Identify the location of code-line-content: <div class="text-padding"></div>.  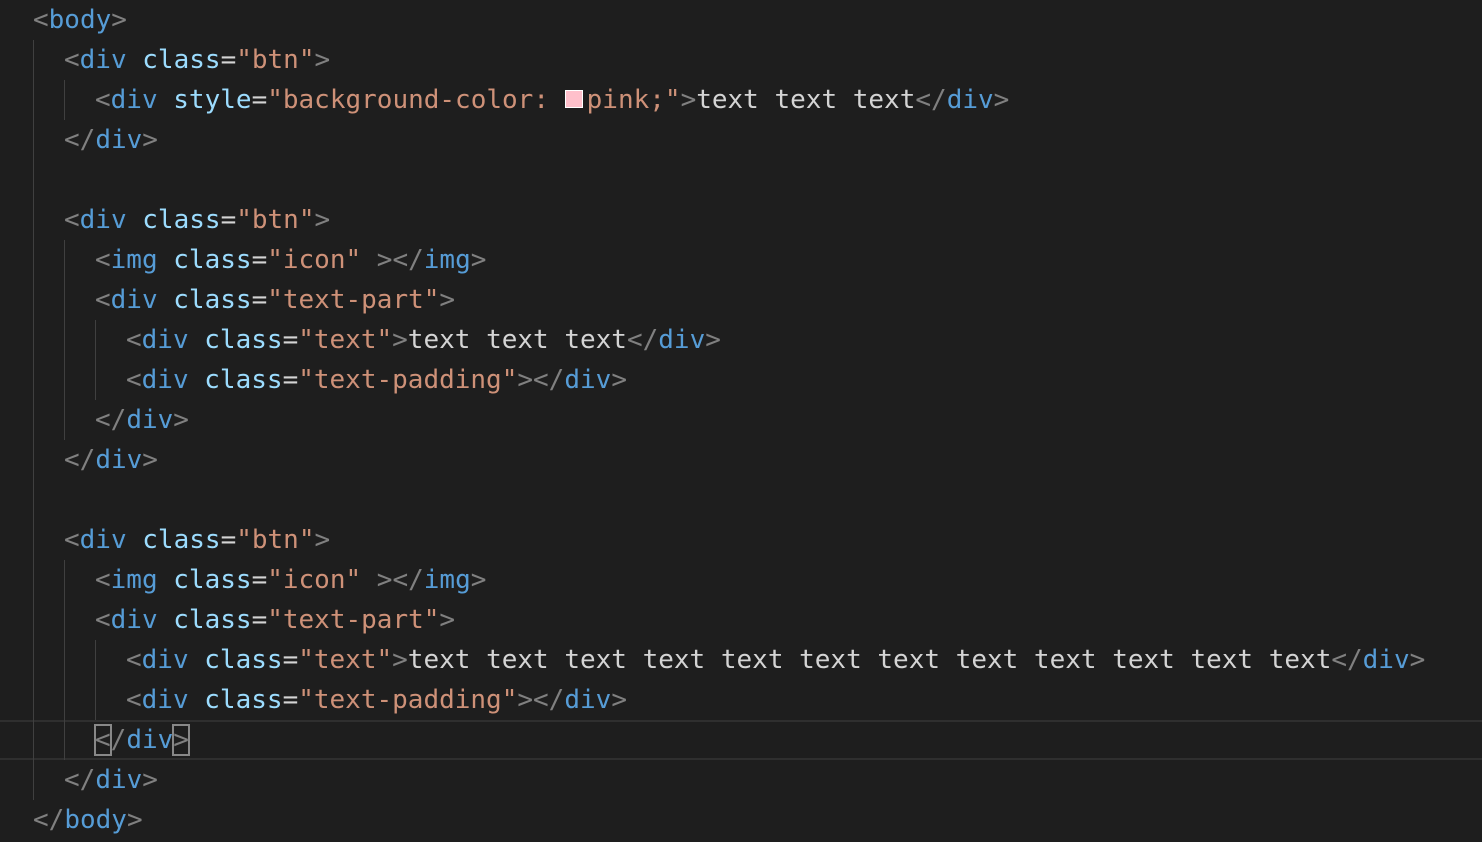
(376, 700).